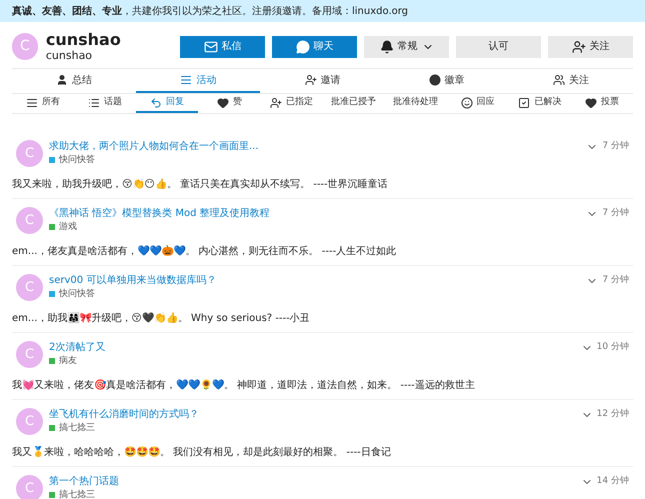 The width and height of the screenshot is (645, 499). I want to click on activity-filter-tab: 批准待处理, so click(415, 103).